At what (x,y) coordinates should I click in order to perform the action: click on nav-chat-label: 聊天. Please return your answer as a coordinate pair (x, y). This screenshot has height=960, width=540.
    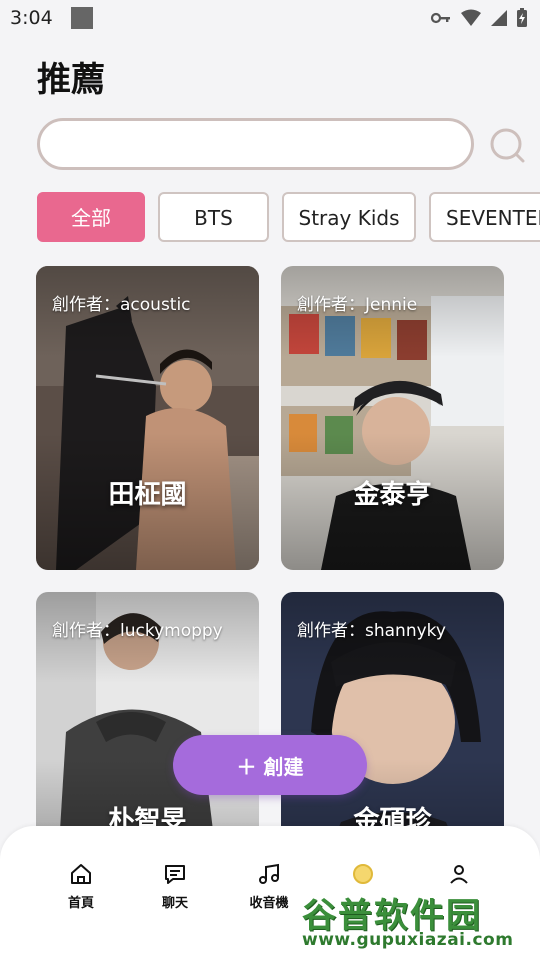
    Looking at the image, I should click on (174, 903).